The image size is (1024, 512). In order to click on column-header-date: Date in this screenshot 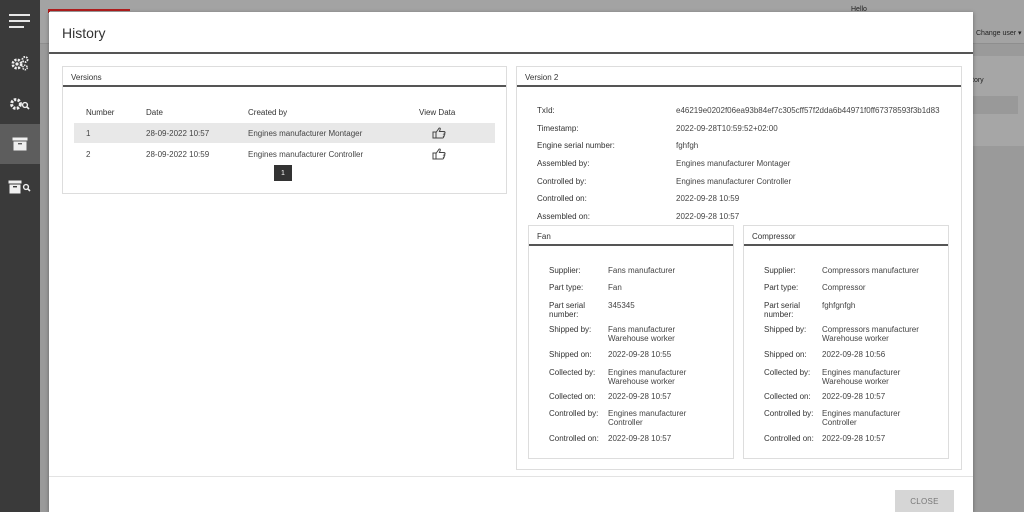, I will do `click(154, 112)`.